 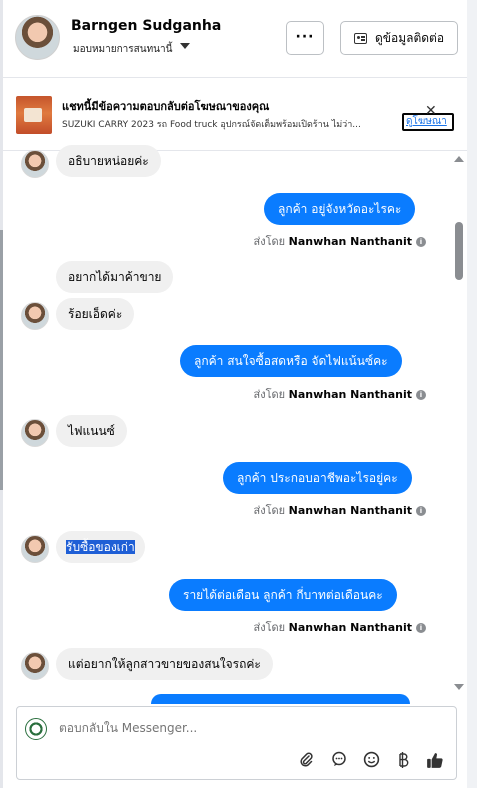 I want to click on message-composer, so click(x=236, y=743).